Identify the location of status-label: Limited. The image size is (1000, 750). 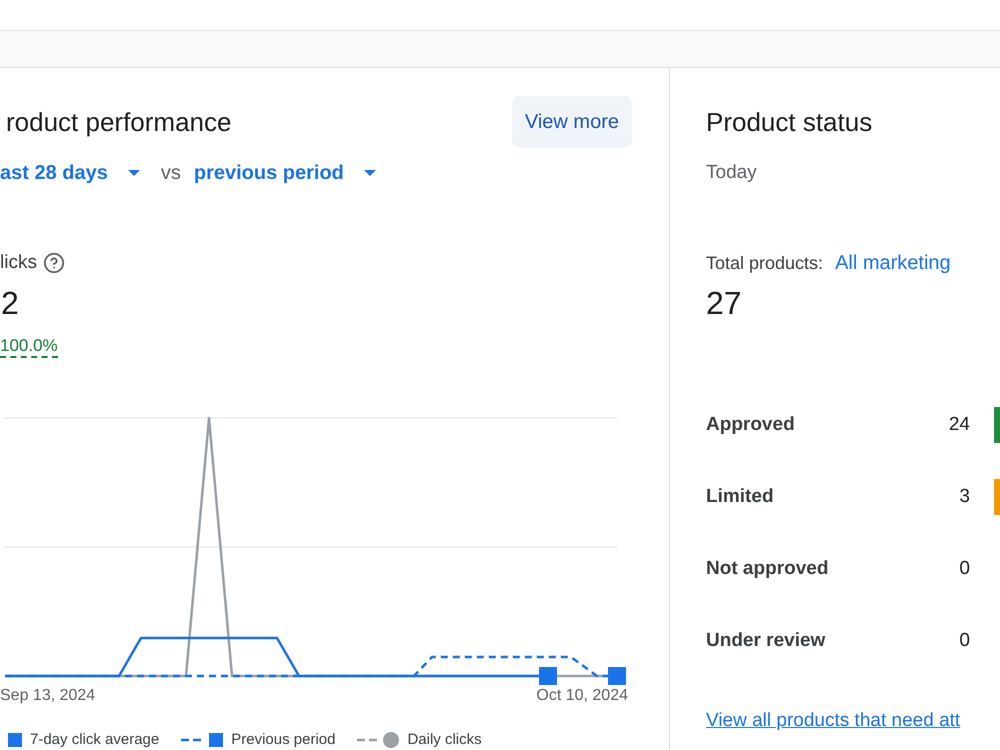
(740, 496).